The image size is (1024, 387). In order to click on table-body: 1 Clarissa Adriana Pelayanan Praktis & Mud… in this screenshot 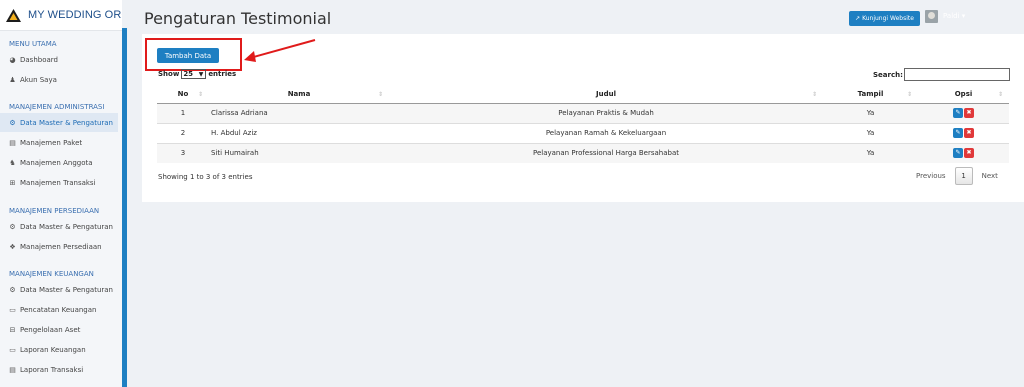, I will do `click(583, 132)`.